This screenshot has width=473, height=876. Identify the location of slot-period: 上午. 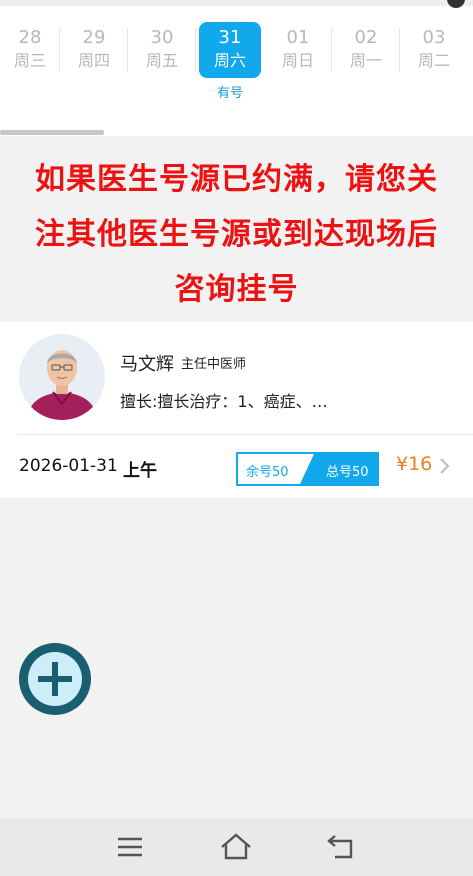
(140, 471).